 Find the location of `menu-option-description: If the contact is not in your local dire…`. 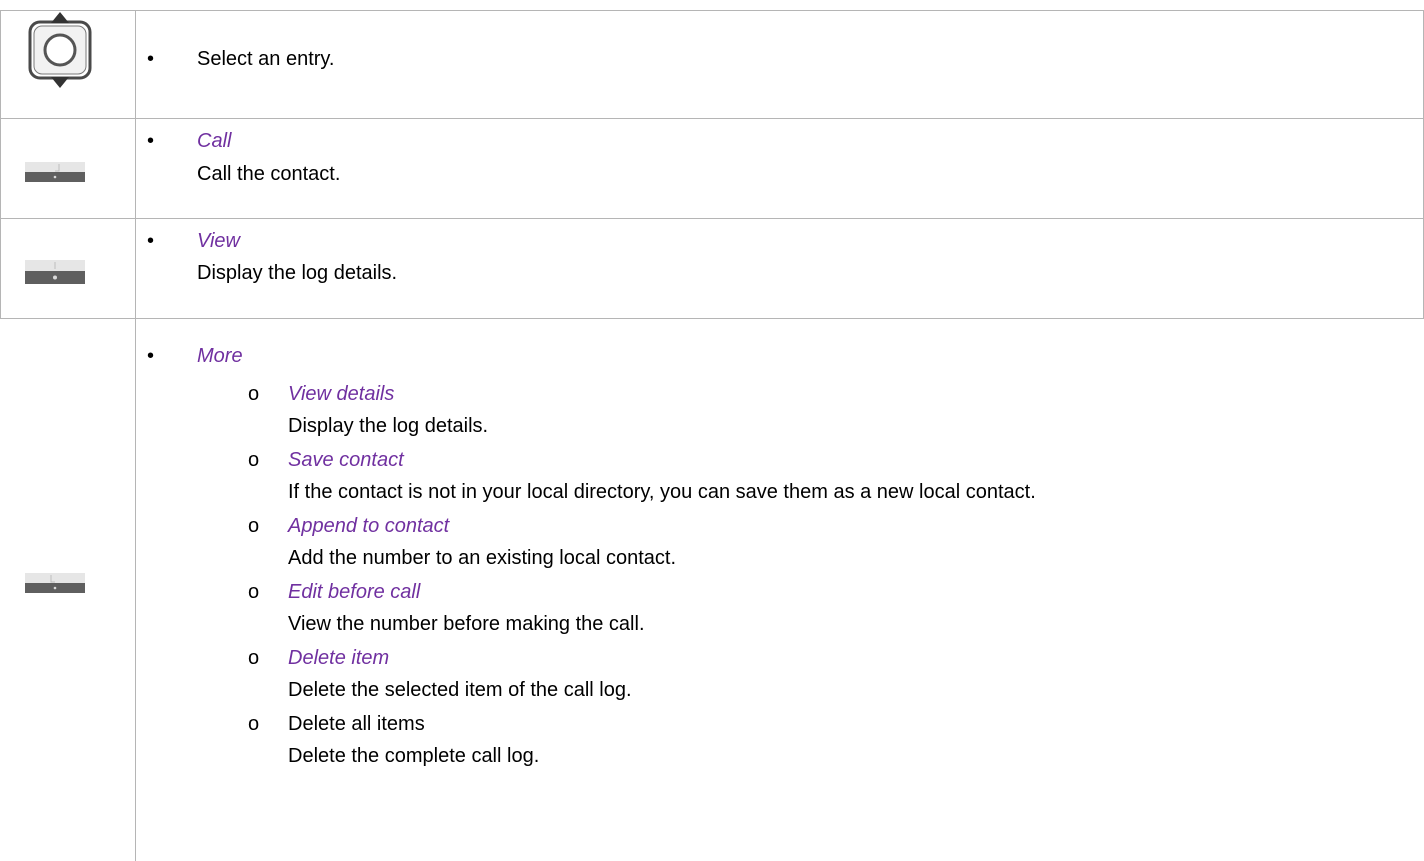

menu-option-description: If the contact is not in your local dire… is located at coordinates (662, 492).